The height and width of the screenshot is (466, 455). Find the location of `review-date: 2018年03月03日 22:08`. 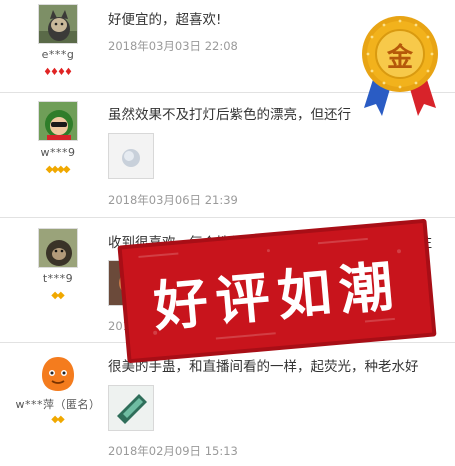

review-date: 2018年03月03日 22:08 is located at coordinates (173, 46).